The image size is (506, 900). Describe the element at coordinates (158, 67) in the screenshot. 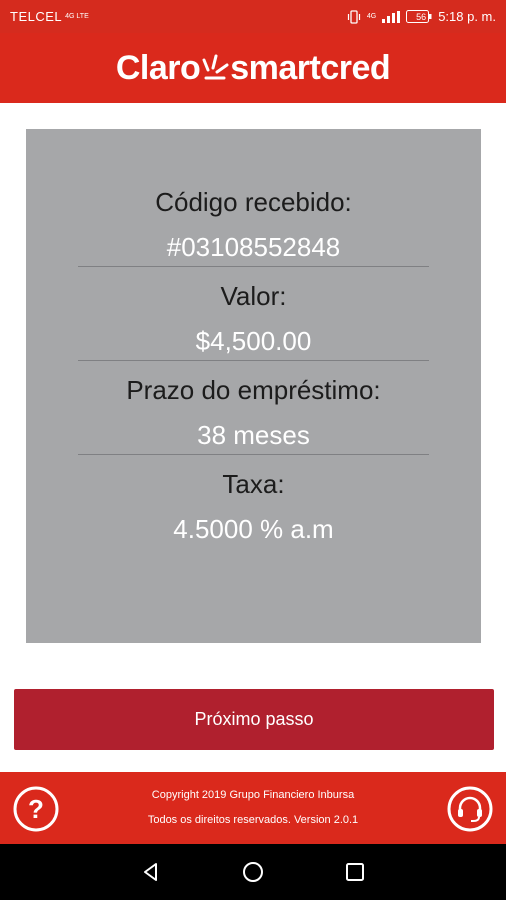

I see `logo-claro-text: Claro` at that location.